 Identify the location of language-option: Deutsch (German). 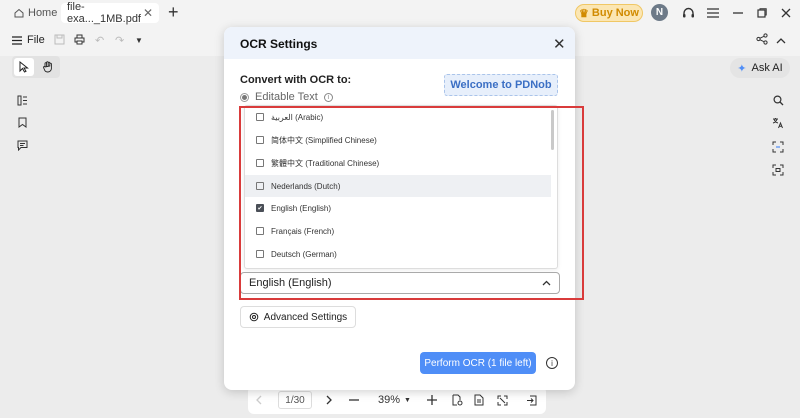
(398, 254).